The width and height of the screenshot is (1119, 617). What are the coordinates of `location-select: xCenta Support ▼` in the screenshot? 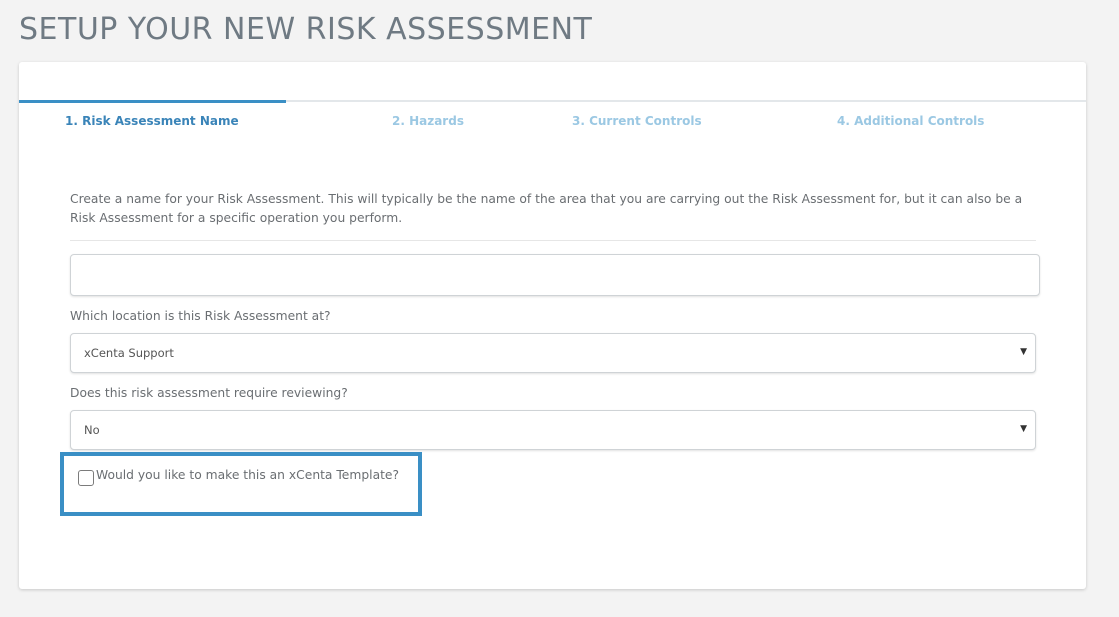 It's located at (553, 353).